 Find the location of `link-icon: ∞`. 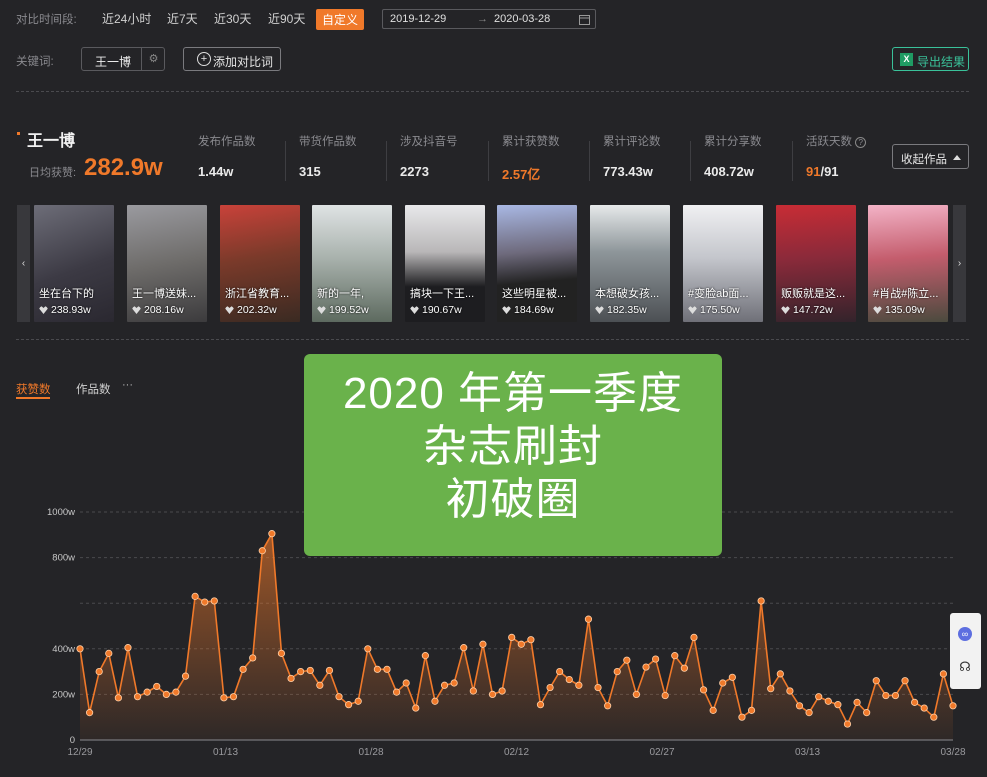

link-icon: ∞ is located at coordinates (965, 634).